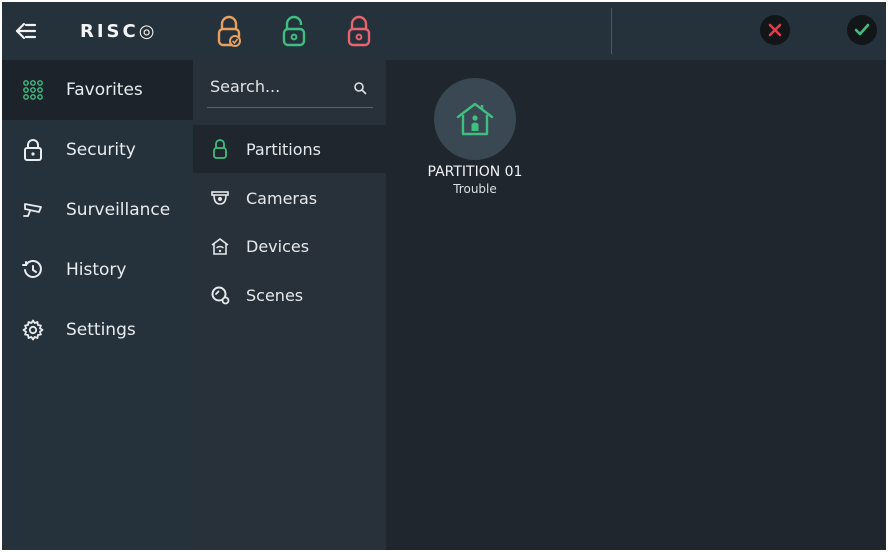  I want to click on gear-icon, so click(33, 330).